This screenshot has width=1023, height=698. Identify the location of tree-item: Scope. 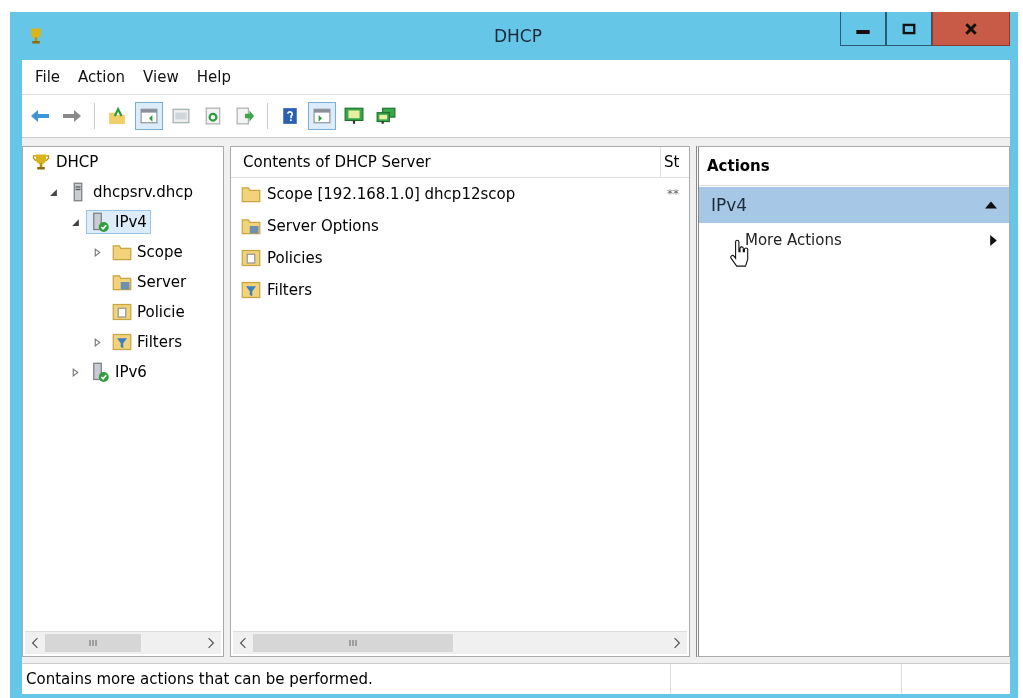
(147, 252).